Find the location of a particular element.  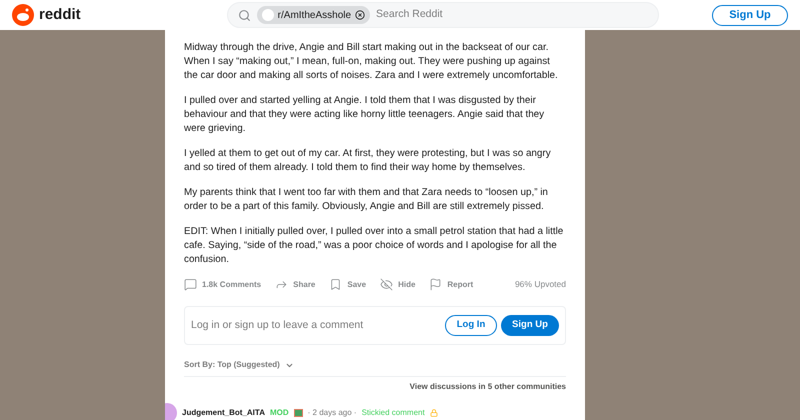

eye-off-icon is located at coordinates (387, 284).